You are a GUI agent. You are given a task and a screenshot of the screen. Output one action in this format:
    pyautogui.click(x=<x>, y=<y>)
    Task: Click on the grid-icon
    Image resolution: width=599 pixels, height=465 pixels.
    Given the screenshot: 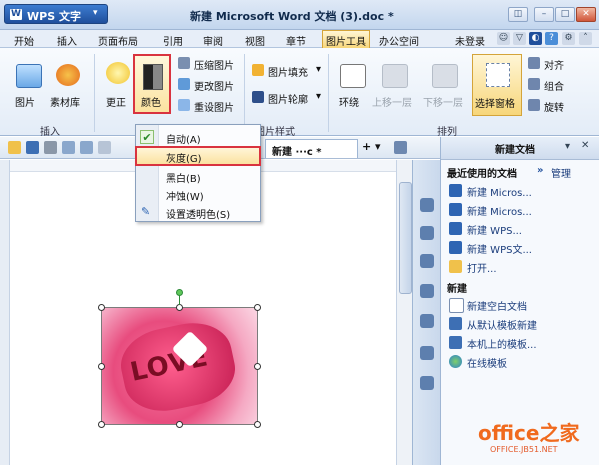 What is the action you would take?
    pyautogui.click(x=427, y=321)
    